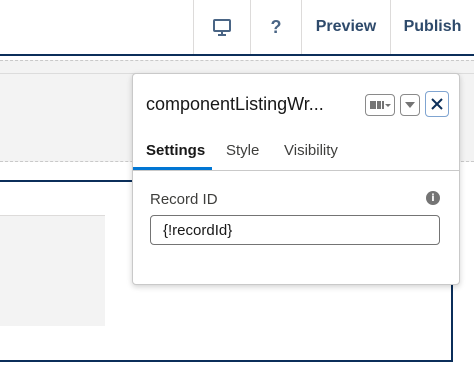 Image resolution: width=474 pixels, height=373 pixels. I want to click on tab-settings: Settings, so click(175, 150).